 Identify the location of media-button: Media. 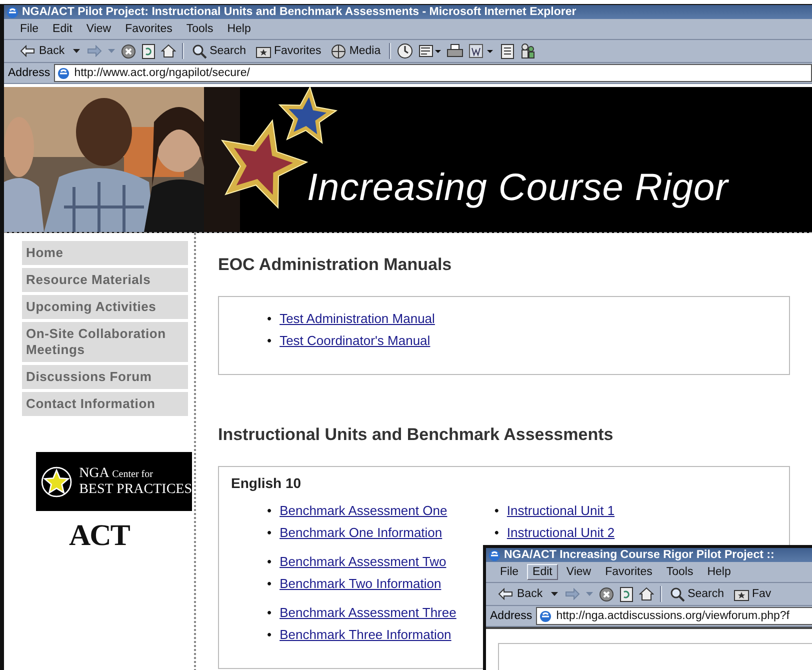
(356, 51).